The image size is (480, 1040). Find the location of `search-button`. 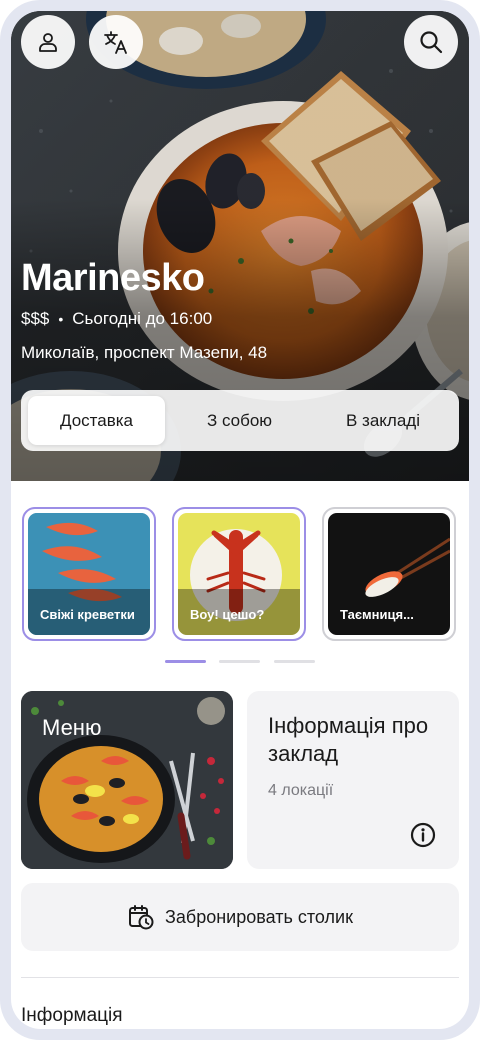

search-button is located at coordinates (431, 42).